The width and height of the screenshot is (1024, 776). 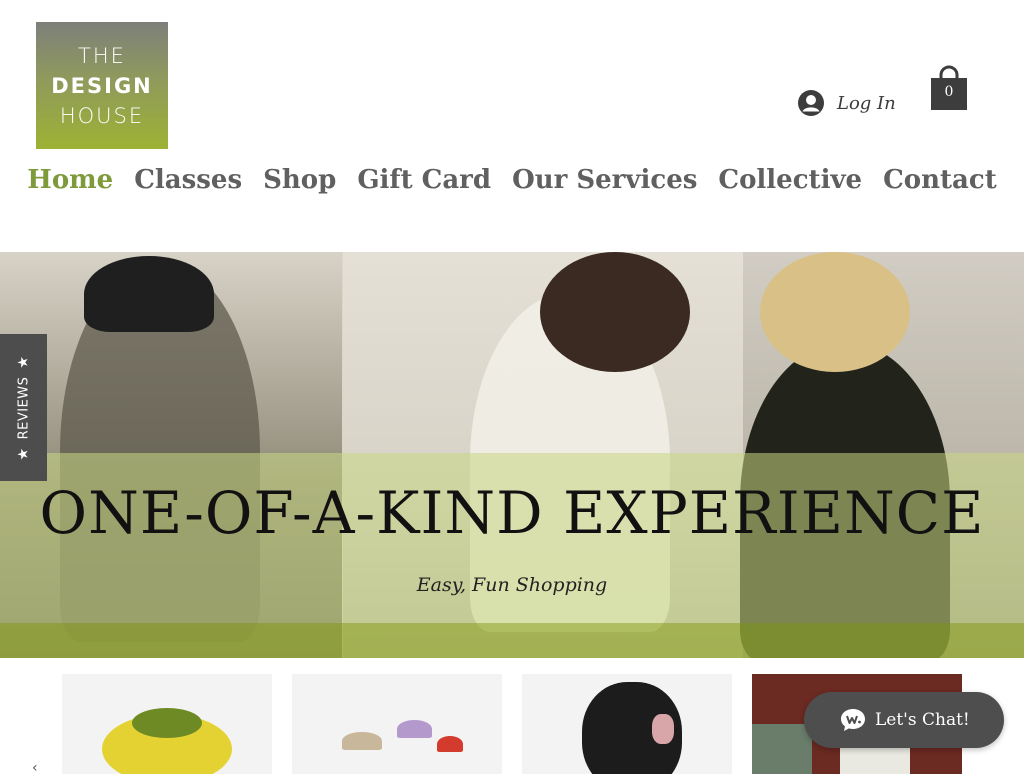 I want to click on chat-button: Let's Chat!, so click(x=904, y=720).